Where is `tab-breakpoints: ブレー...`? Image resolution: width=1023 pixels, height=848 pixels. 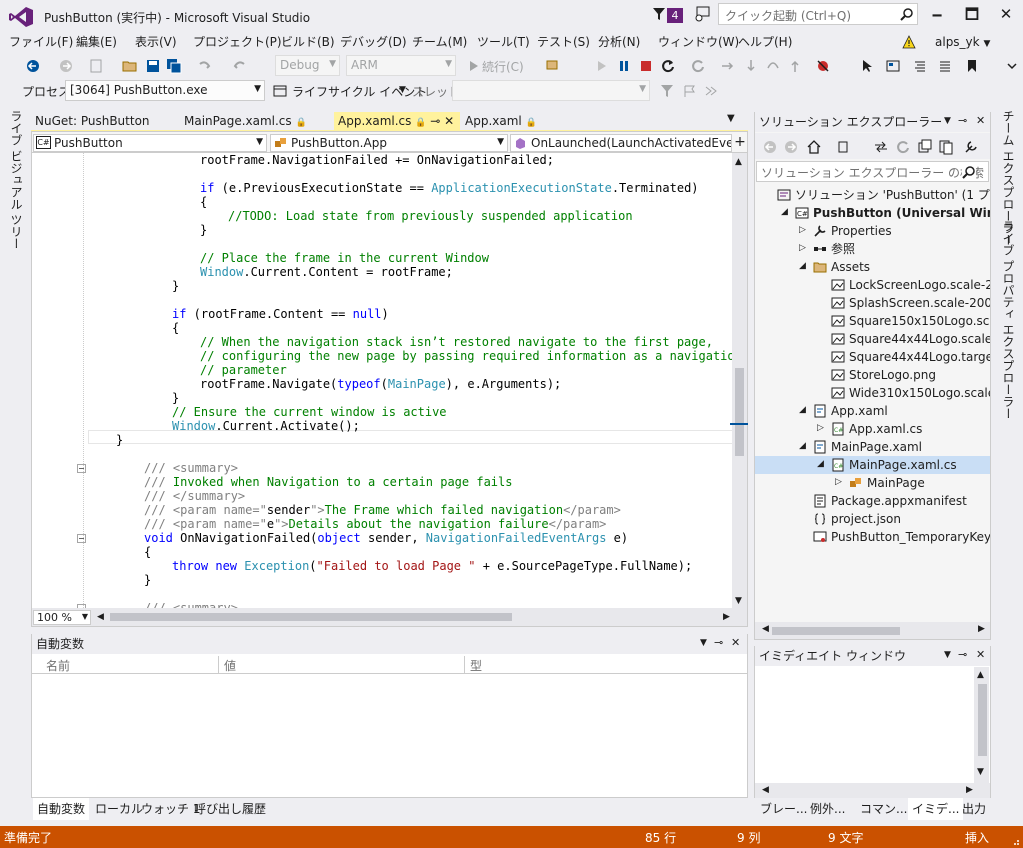 tab-breakpoints: ブレー... is located at coordinates (783, 809).